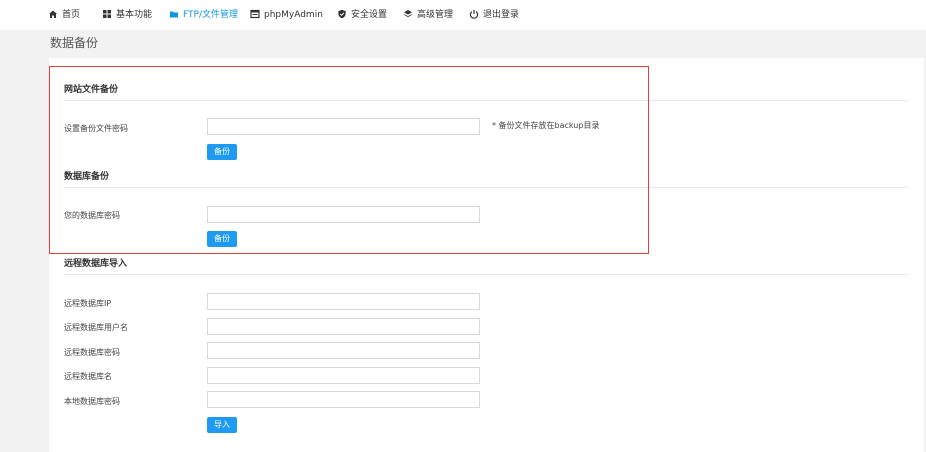 The image size is (926, 452). Describe the element at coordinates (222, 152) in the screenshot. I see `site-backup-button: 备份` at that location.